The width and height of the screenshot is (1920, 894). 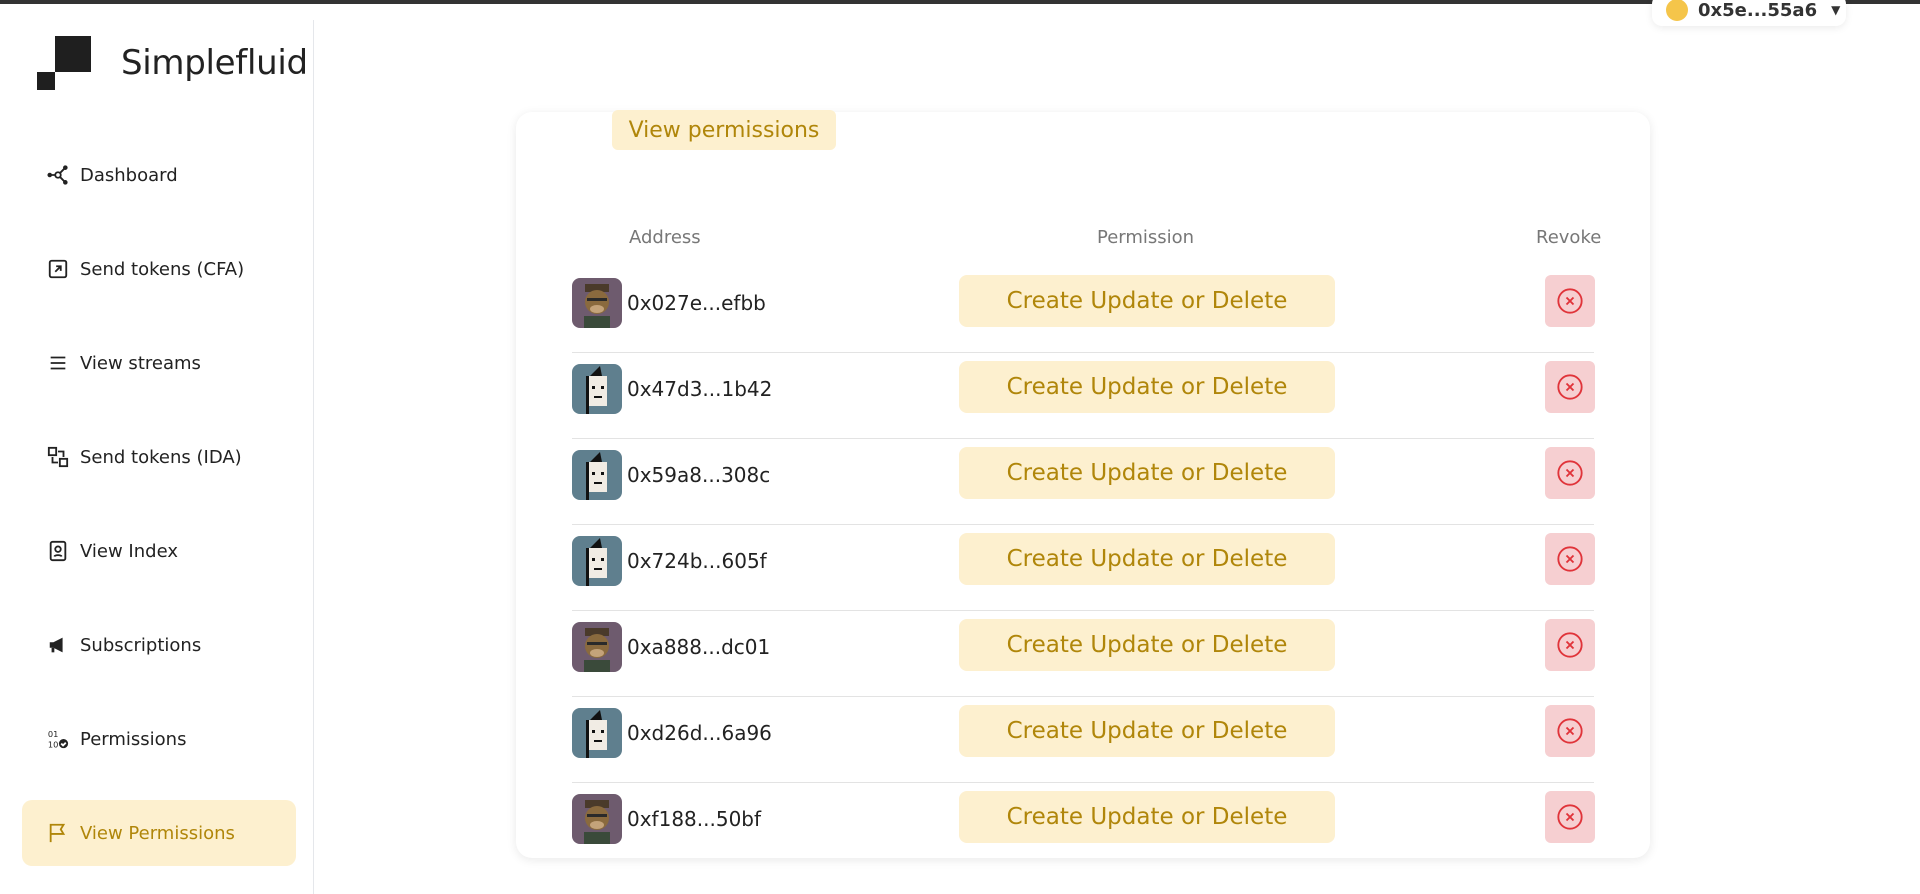 I want to click on sidebar-item-send-tokens-cfa: Send tokens (CFA), so click(x=159, y=269).